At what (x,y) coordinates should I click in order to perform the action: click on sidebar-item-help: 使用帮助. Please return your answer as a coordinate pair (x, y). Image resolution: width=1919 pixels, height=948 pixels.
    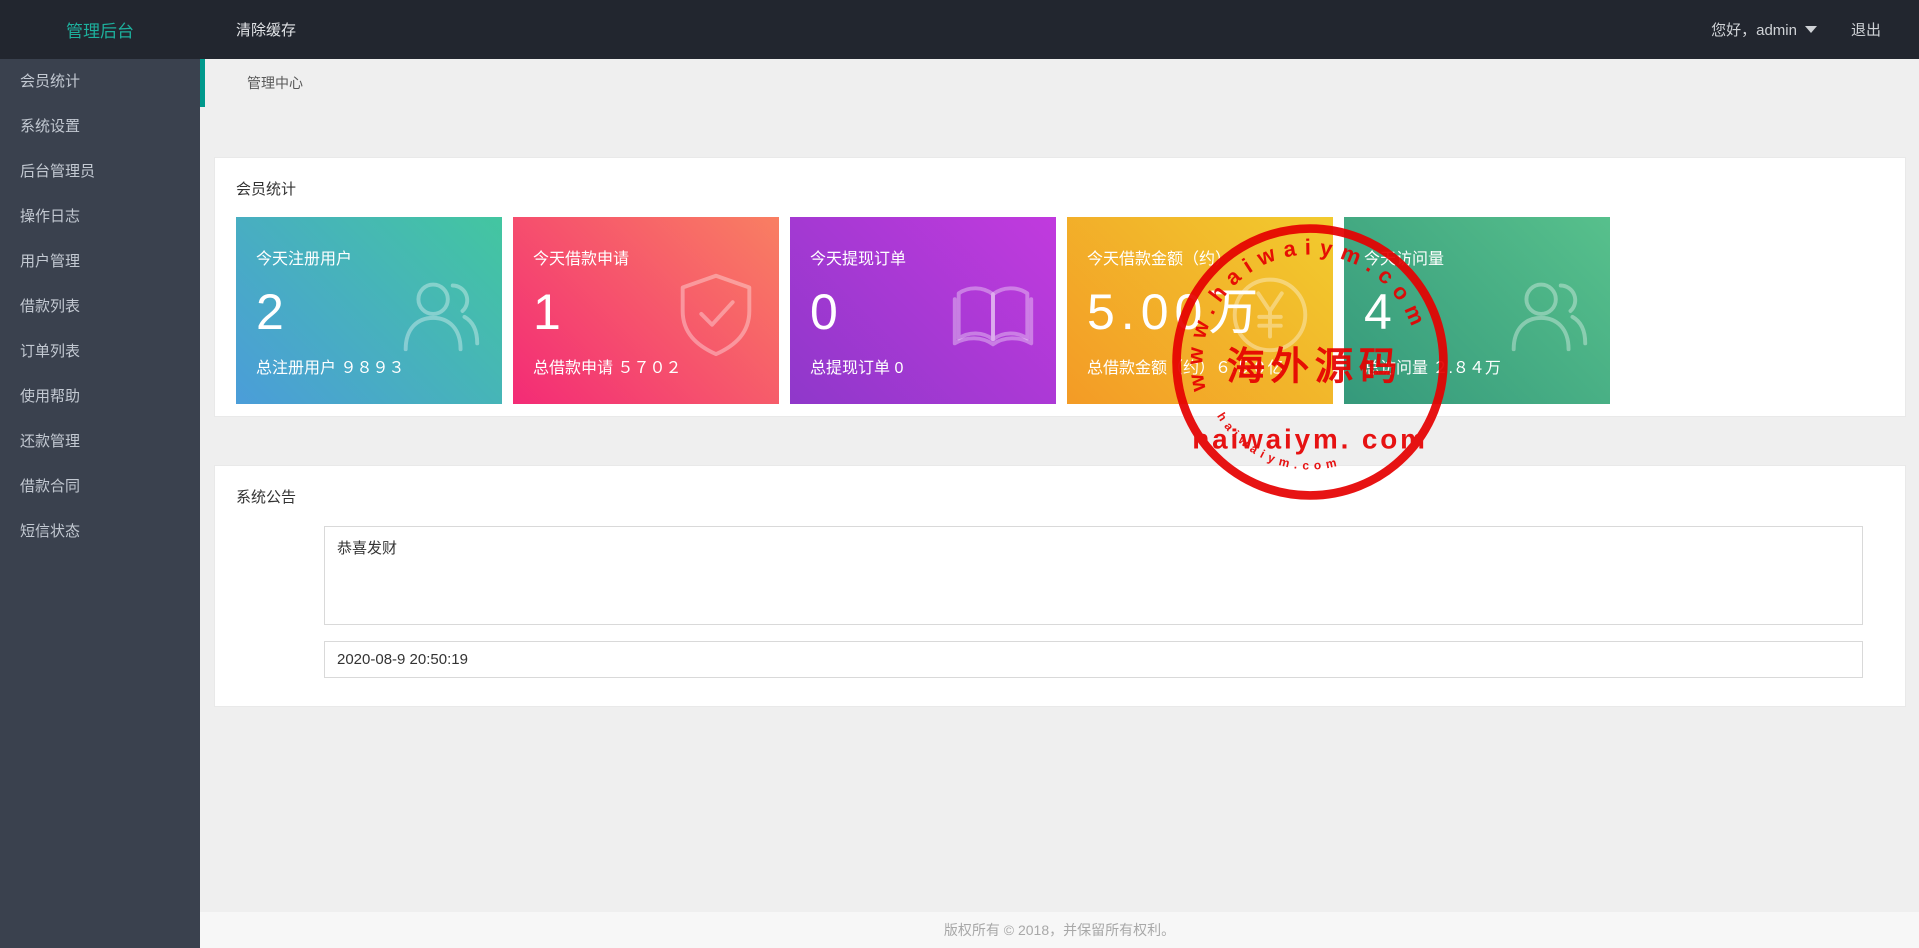
    Looking at the image, I should click on (100, 396).